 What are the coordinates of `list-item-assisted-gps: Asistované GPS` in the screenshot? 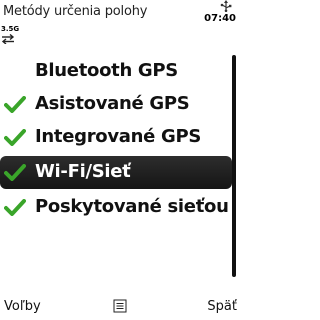 It's located at (116, 104).